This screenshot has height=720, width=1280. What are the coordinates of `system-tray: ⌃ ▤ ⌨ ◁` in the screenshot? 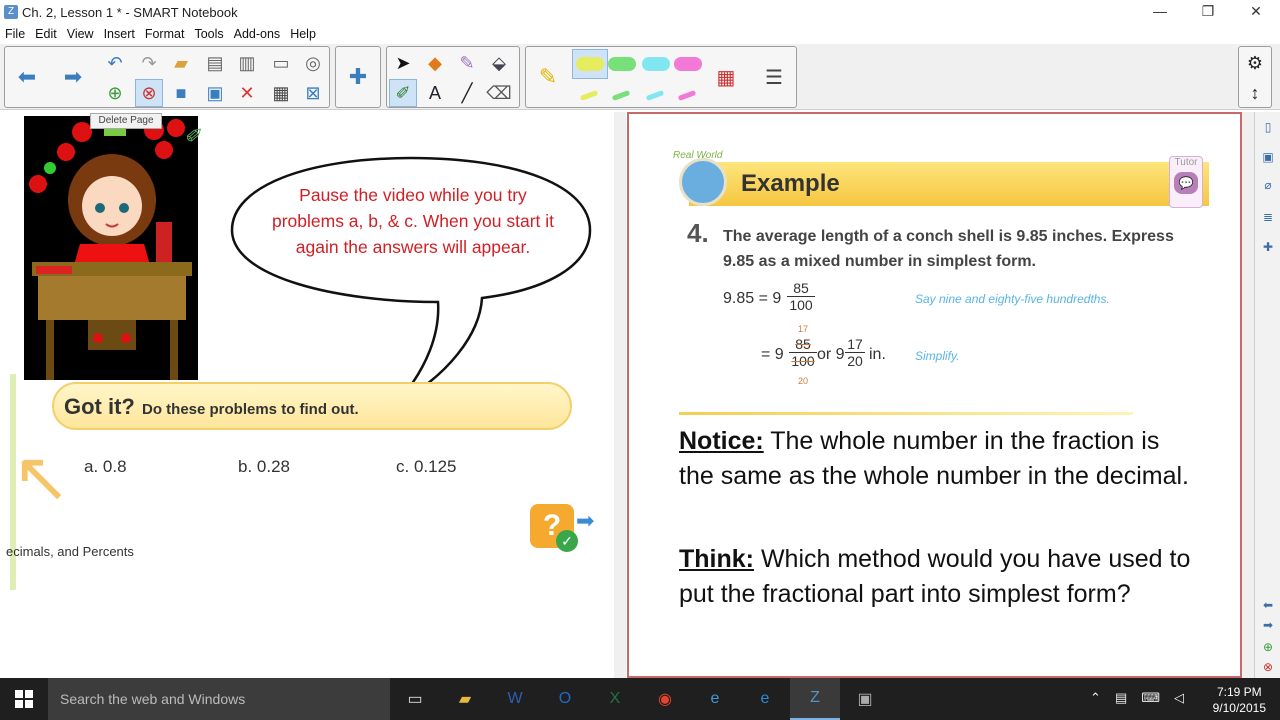 It's located at (1137, 698).